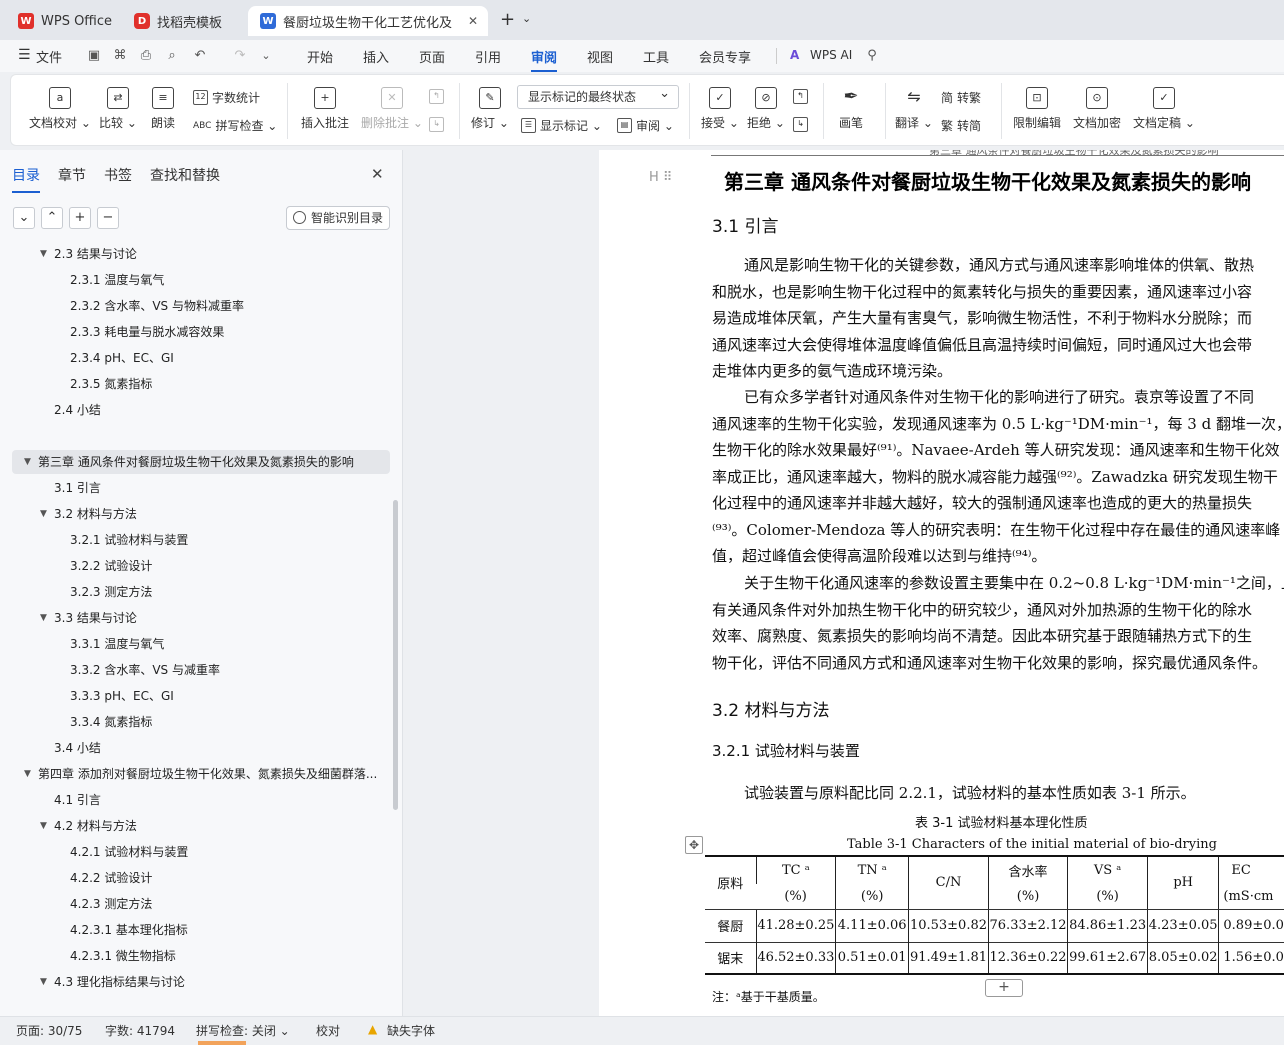  I want to click on nav-tab-toc: 目录, so click(26, 179).